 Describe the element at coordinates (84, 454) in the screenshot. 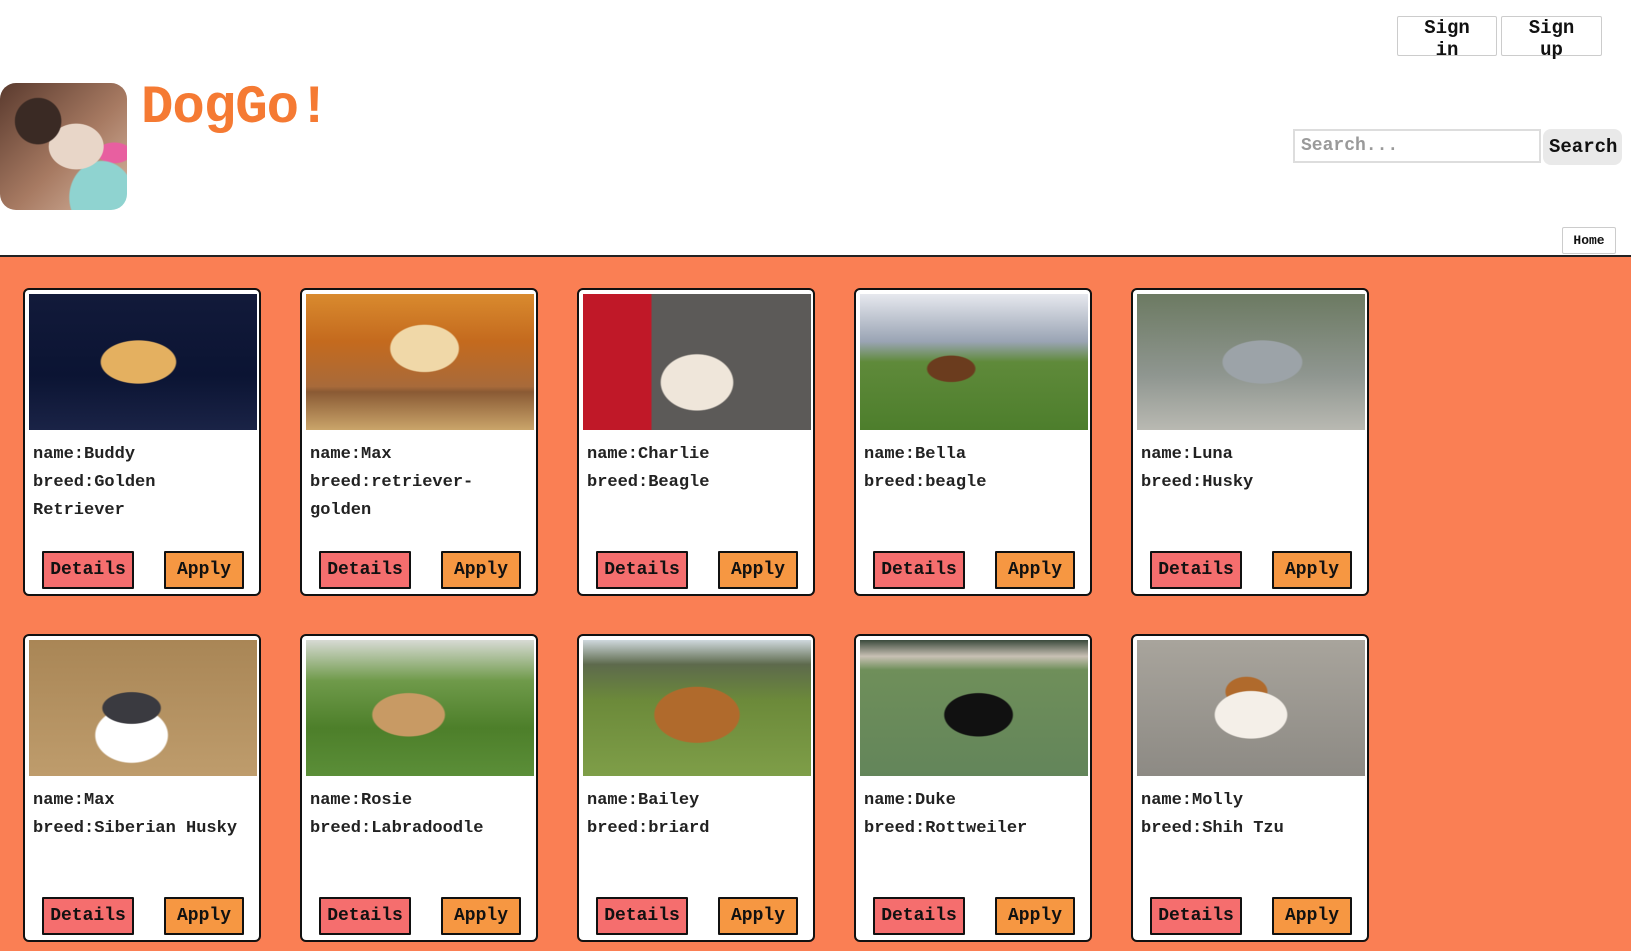

I see `dog-name: name:Buddy` at that location.